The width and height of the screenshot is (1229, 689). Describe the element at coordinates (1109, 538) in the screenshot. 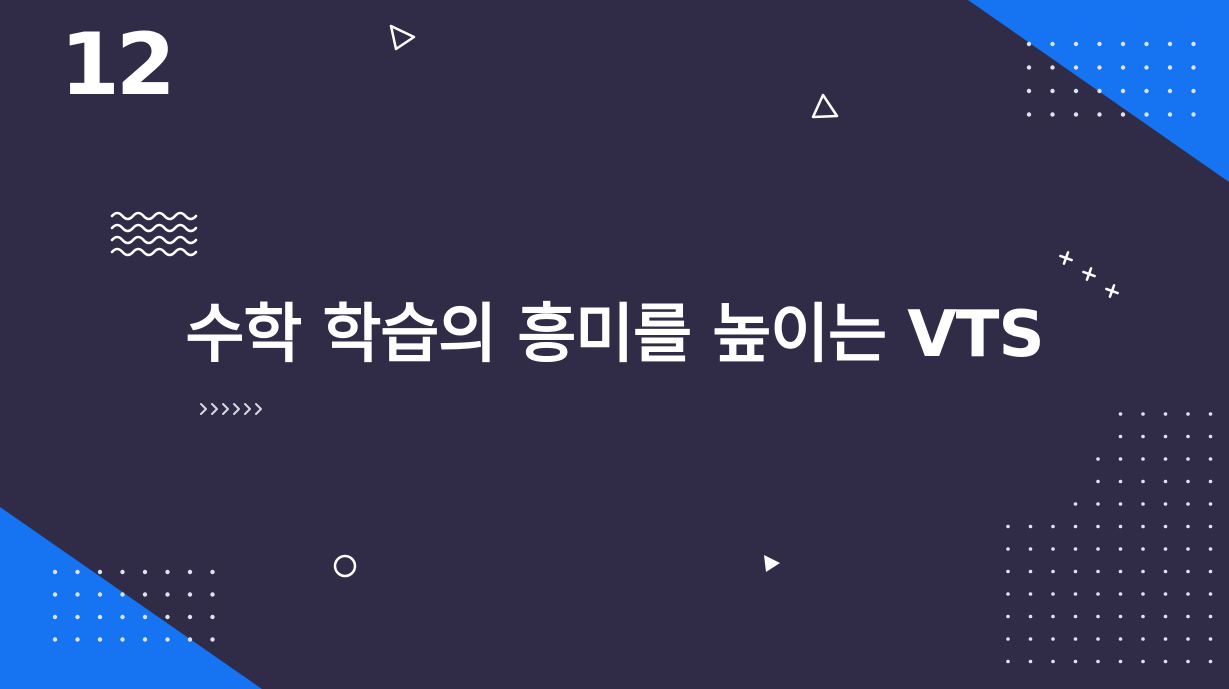

I see `dot-grid-icon` at that location.